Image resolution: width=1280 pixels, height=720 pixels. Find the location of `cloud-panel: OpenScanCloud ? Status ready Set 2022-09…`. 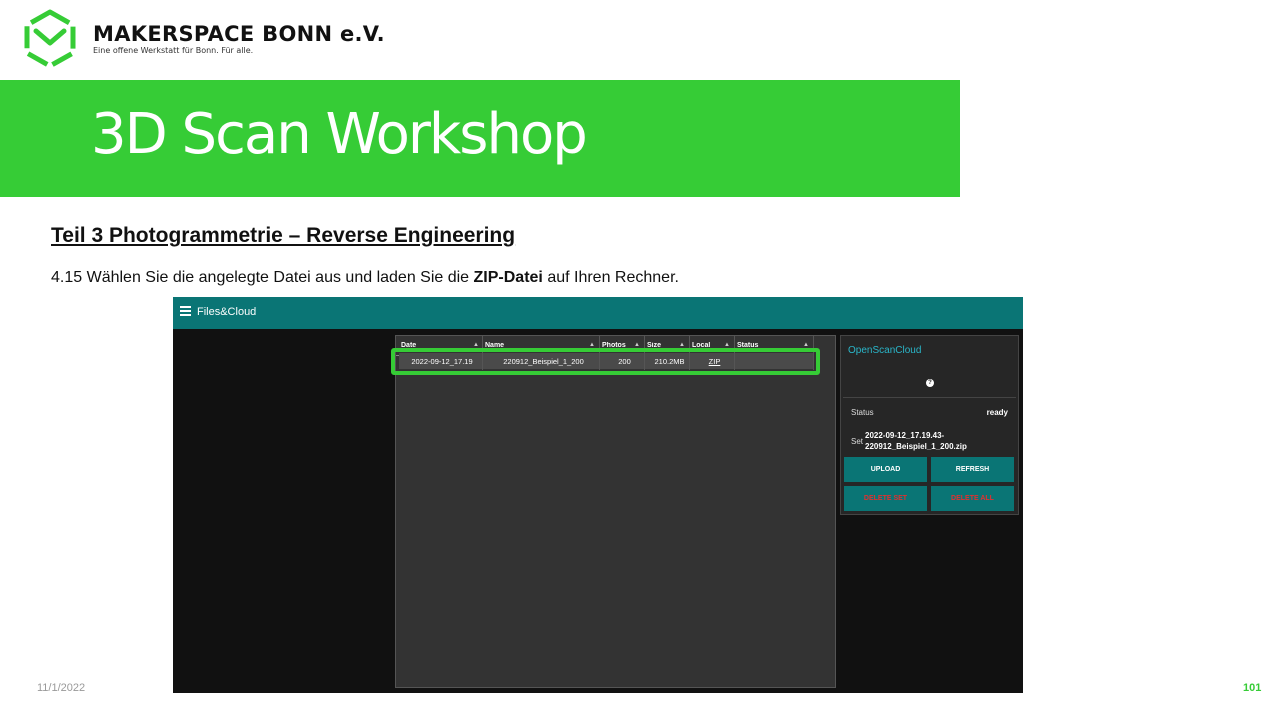

cloud-panel: OpenScanCloud ? Status ready Set 2022-09… is located at coordinates (929, 425).